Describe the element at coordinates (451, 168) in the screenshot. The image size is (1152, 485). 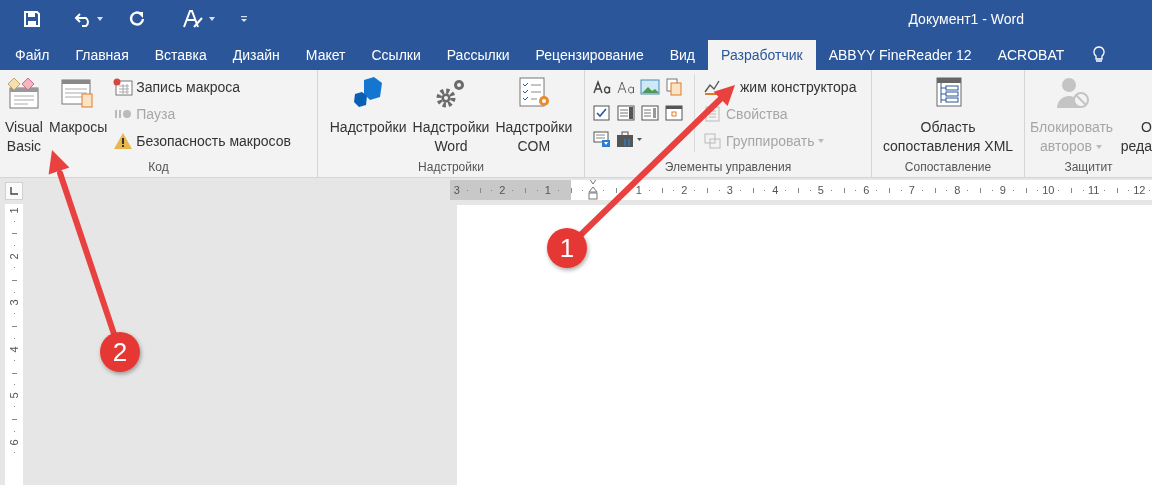
I see `group-label: Надстройки` at that location.